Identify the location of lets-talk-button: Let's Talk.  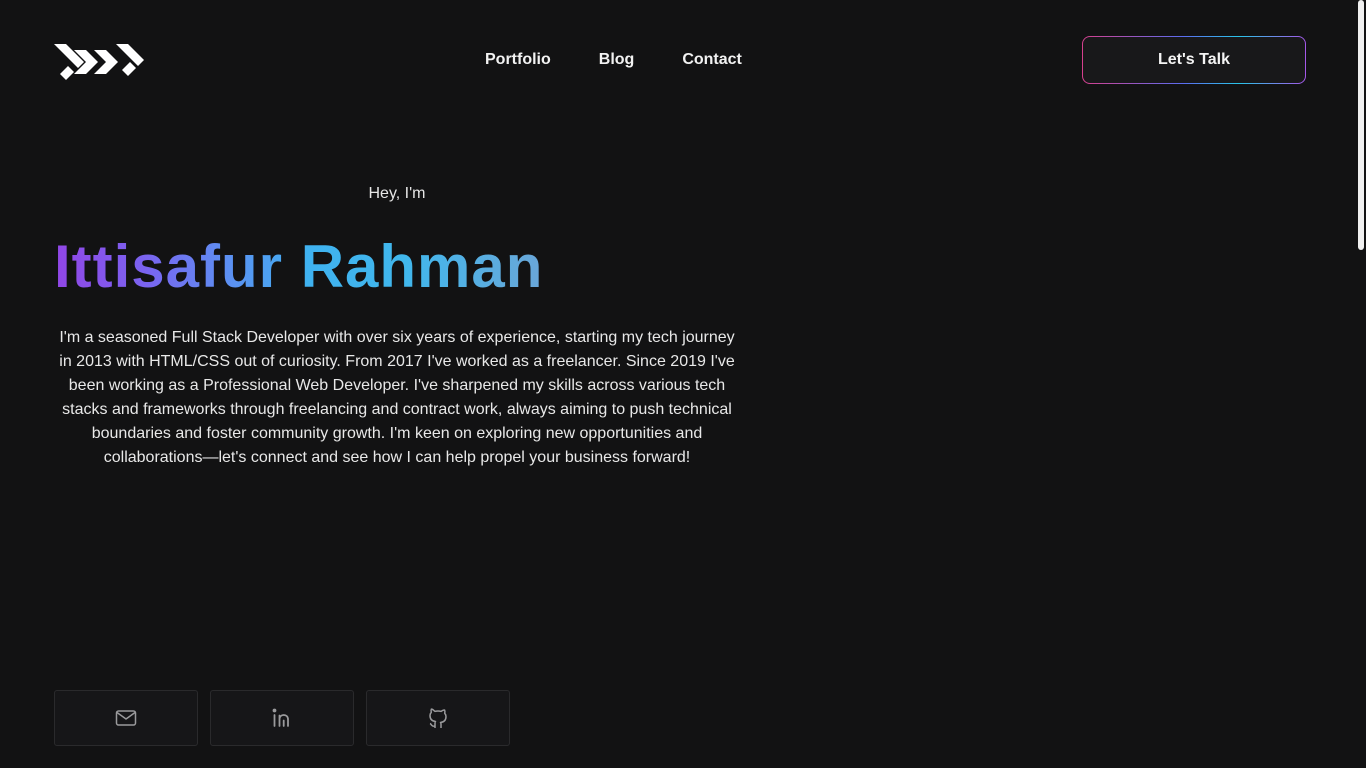
(1194, 60).